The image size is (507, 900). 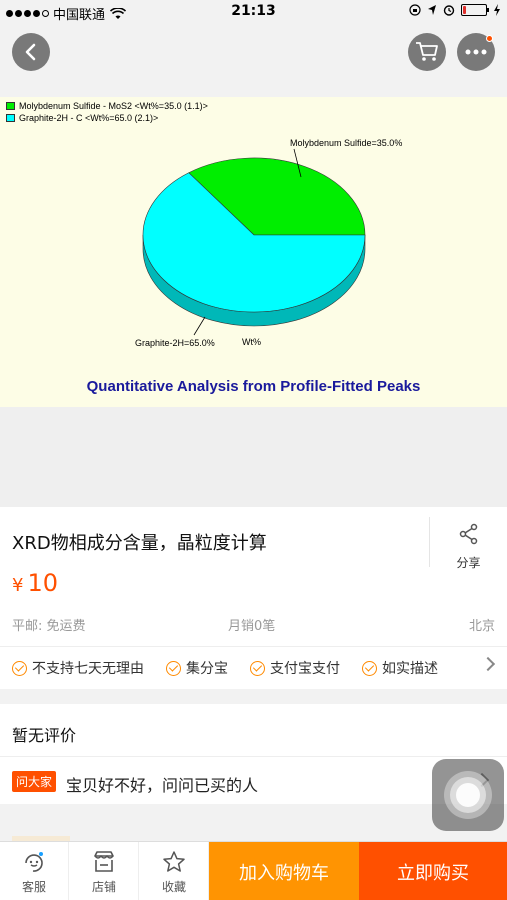 What do you see at coordinates (162, 785) in the screenshot?
I see `ask-text: 宝贝好不好，问问已买的人` at bounding box center [162, 785].